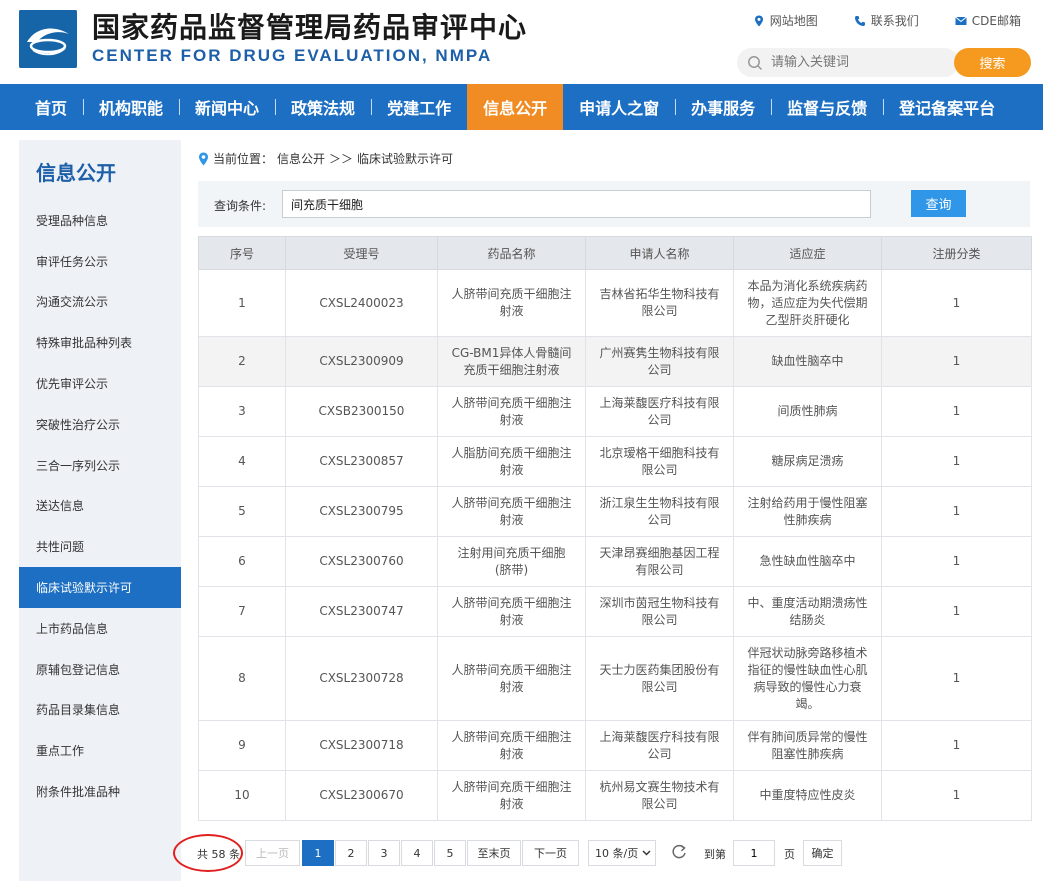 The image size is (1043, 881). Describe the element at coordinates (301, 158) in the screenshot. I see `breadcrumb-link-info: 信息公开` at that location.